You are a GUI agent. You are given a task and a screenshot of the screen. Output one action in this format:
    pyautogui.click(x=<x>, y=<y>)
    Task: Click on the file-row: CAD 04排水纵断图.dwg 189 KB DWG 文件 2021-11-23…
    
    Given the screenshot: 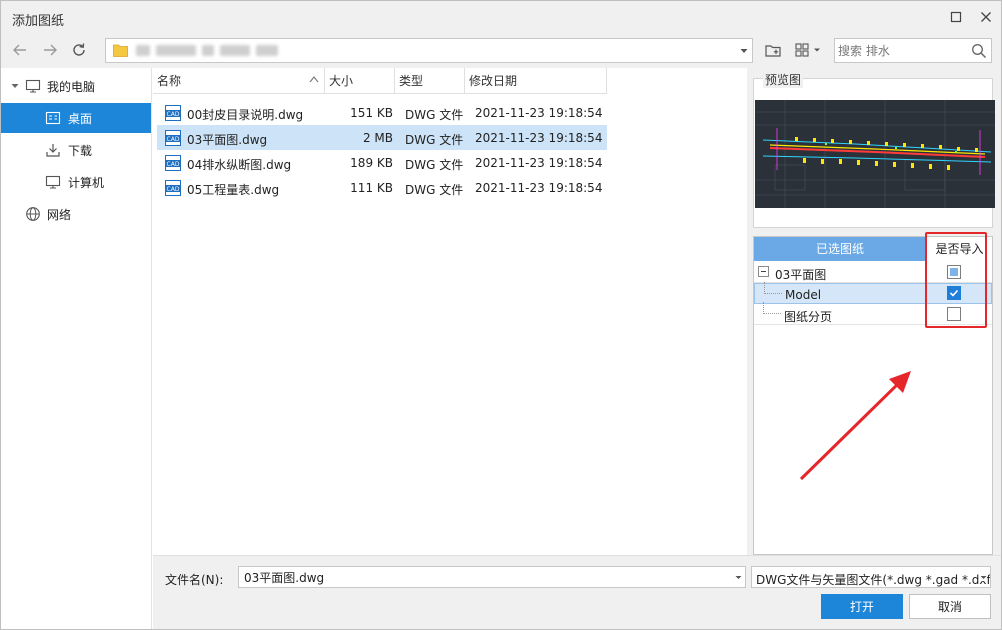 What is the action you would take?
    pyautogui.click(x=382, y=162)
    